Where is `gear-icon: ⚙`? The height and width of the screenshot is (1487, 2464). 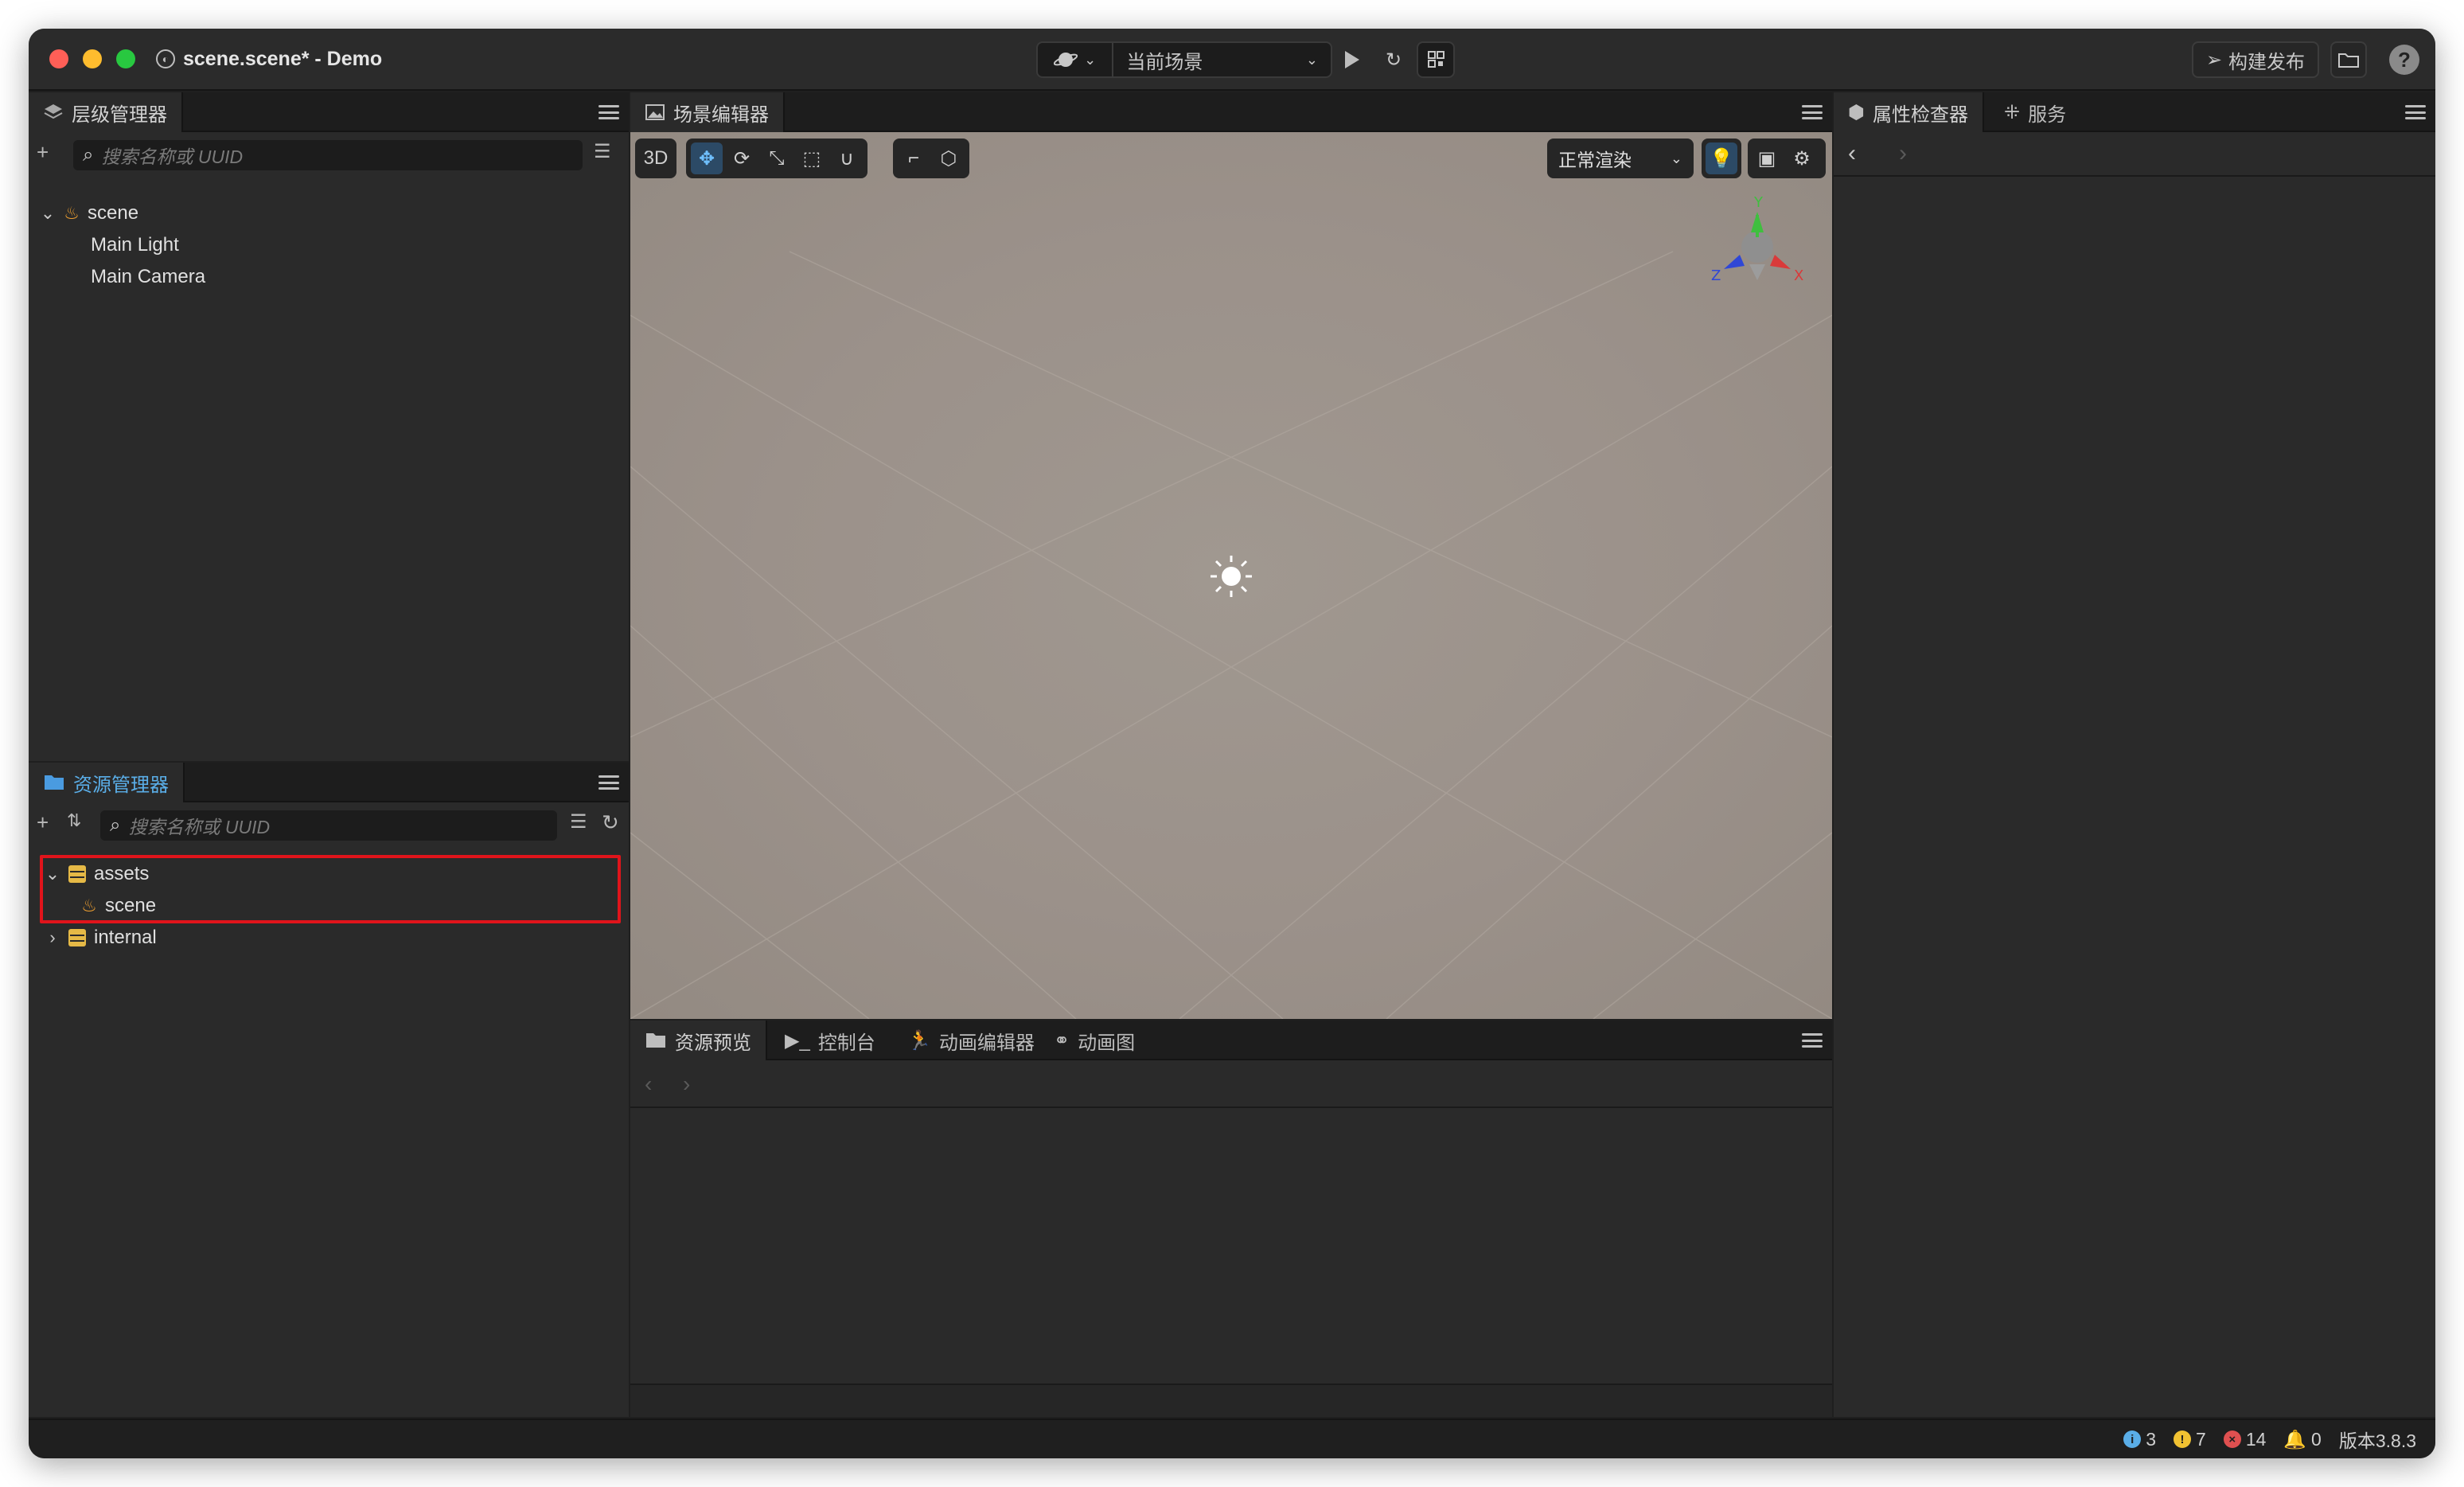 gear-icon: ⚙ is located at coordinates (1802, 158).